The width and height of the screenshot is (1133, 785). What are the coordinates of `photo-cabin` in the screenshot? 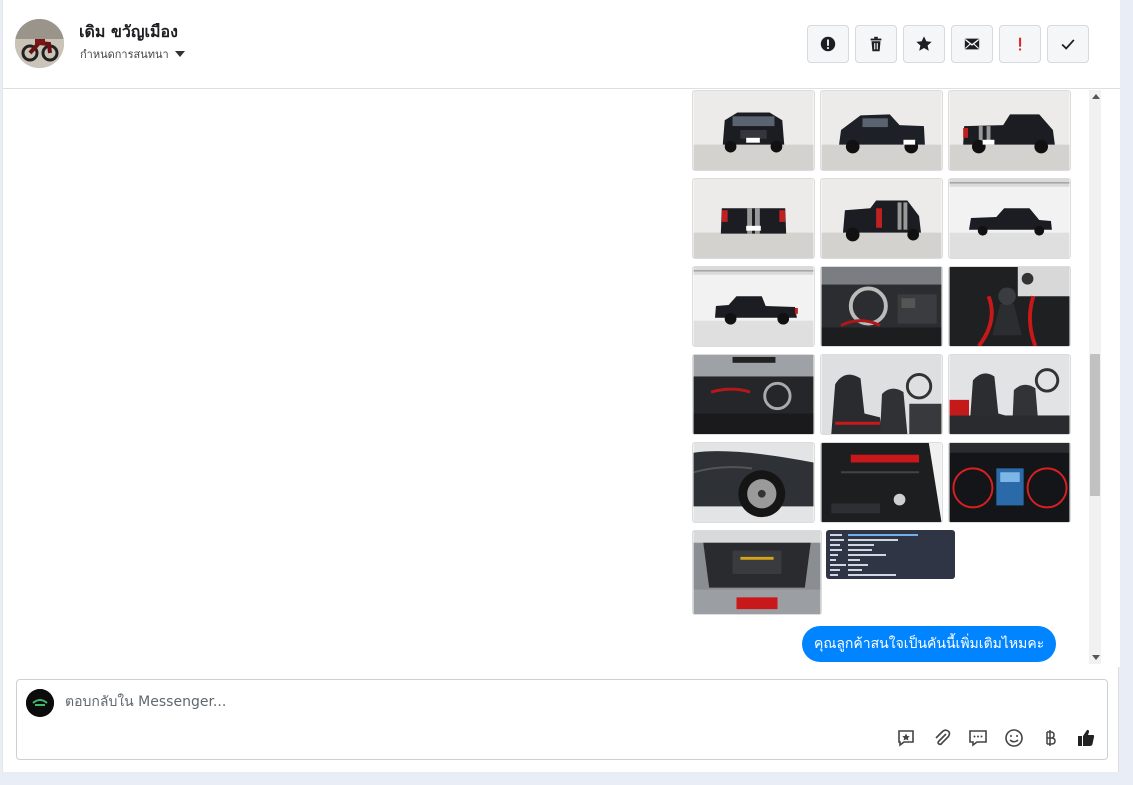 It's located at (753, 394).